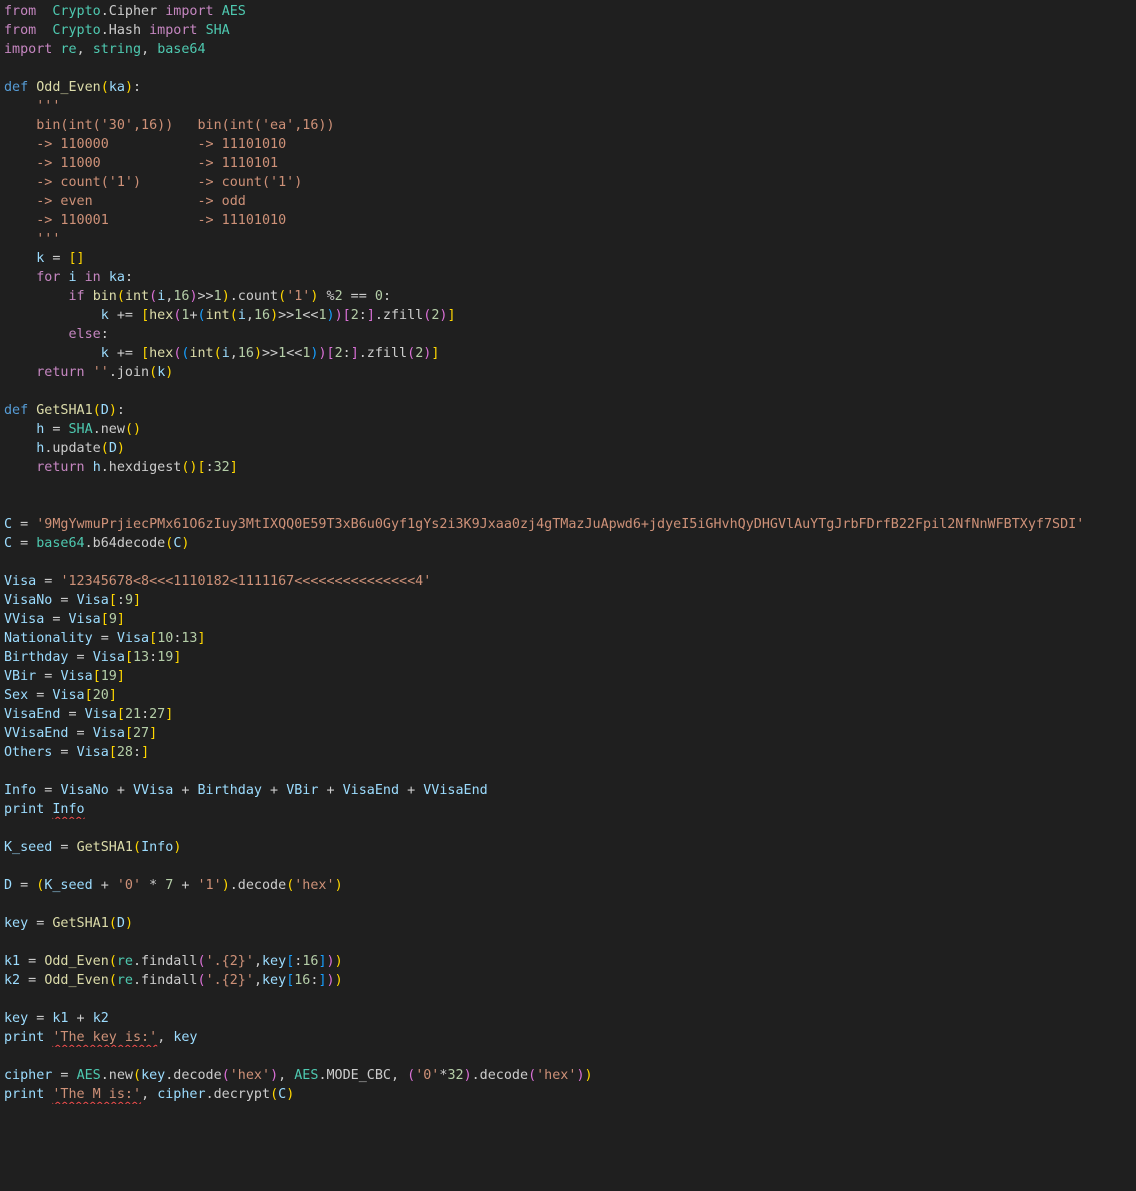  Describe the element at coordinates (570, 372) in the screenshot. I see `code-line: return ''.join(k)` at that location.